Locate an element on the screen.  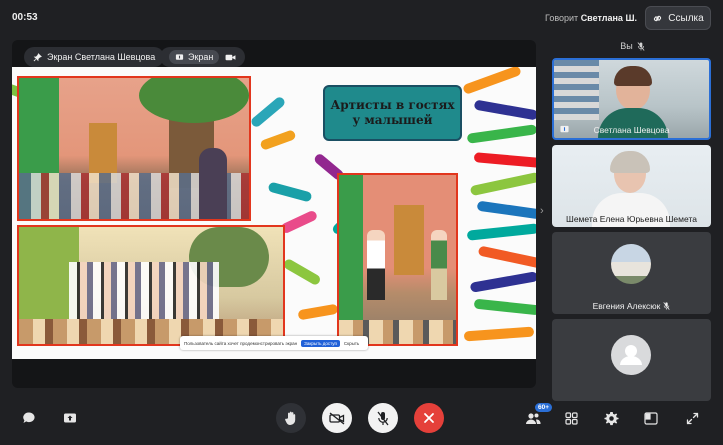
camera-off-icon is located at coordinates (337, 418).